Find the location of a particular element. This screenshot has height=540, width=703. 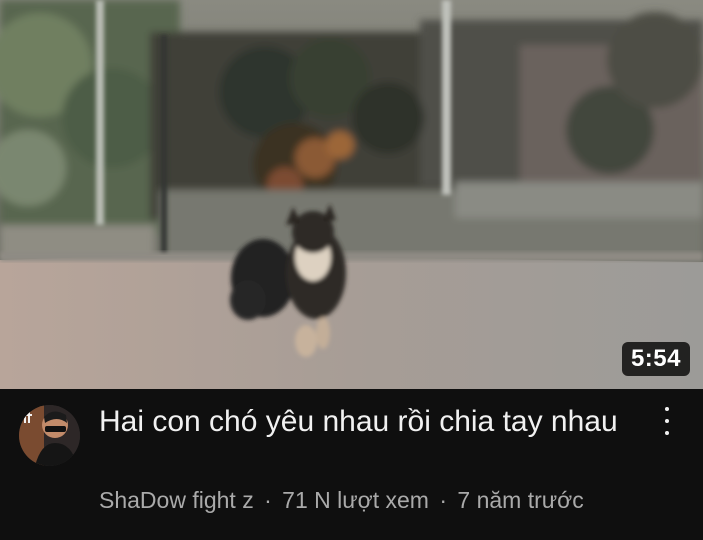

view-count: 71 N lượt xem is located at coordinates (355, 500).